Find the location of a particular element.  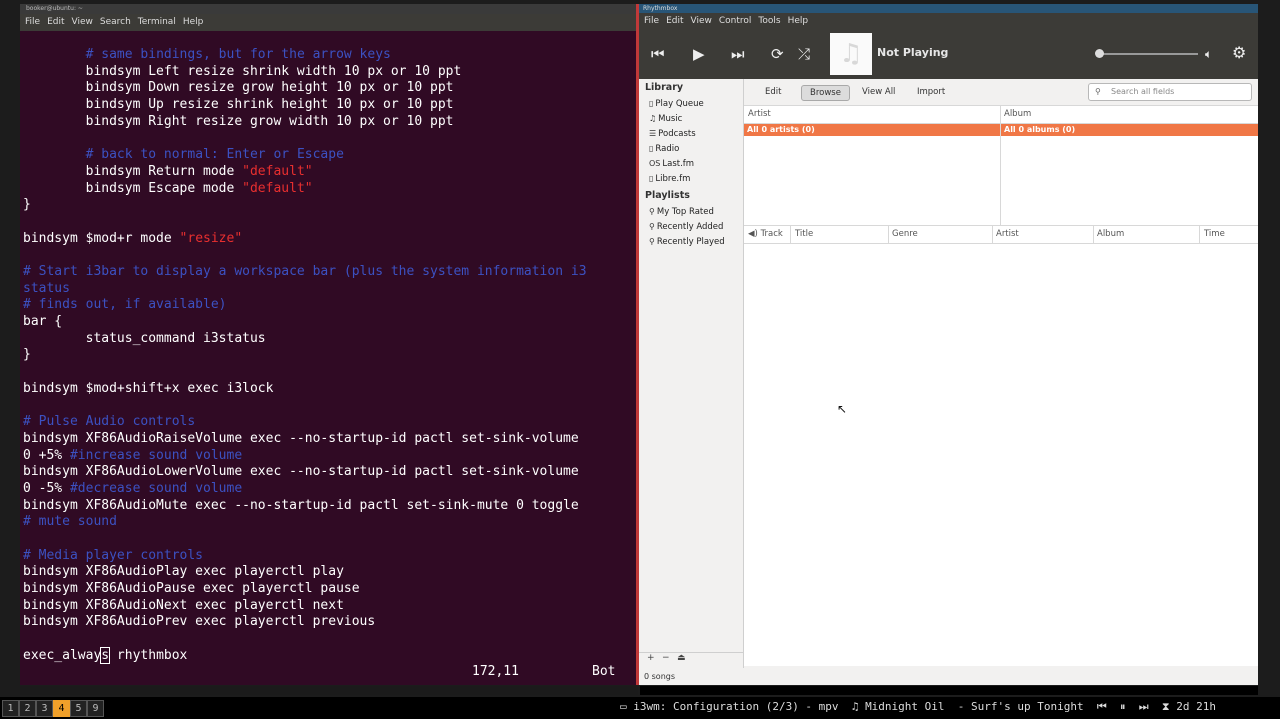

code-line: } is located at coordinates (330, 355).